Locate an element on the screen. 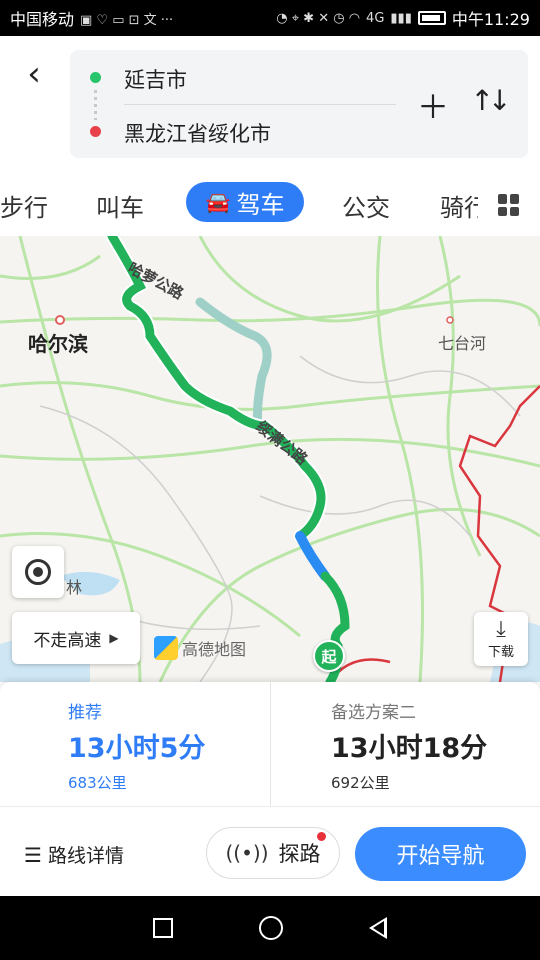 The height and width of the screenshot is (960, 540). tab-bus: 公交 is located at coordinates (366, 205).